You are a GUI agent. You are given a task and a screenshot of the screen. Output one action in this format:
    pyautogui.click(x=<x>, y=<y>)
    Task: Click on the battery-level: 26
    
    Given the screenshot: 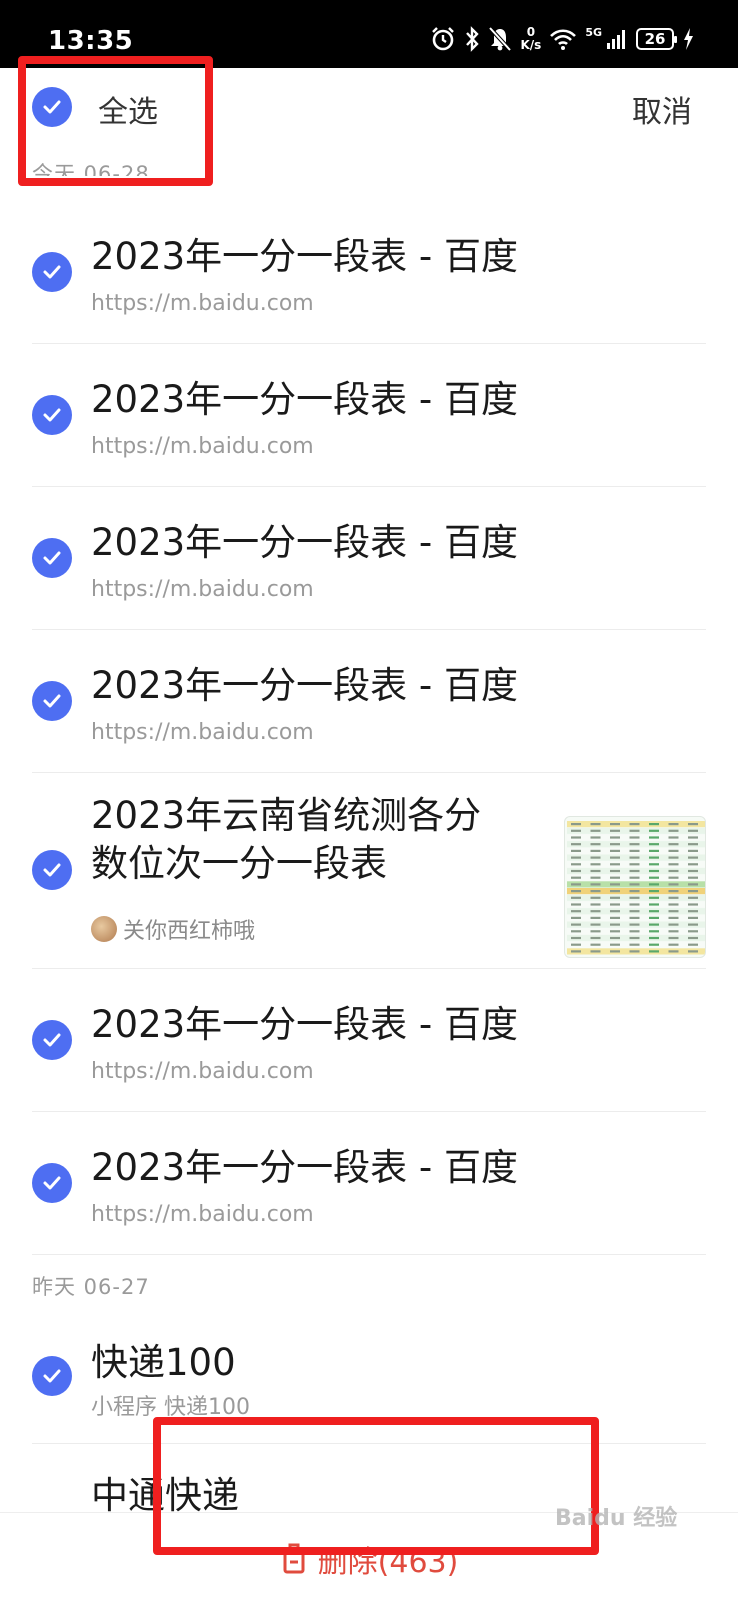 What is the action you would take?
    pyautogui.click(x=655, y=39)
    